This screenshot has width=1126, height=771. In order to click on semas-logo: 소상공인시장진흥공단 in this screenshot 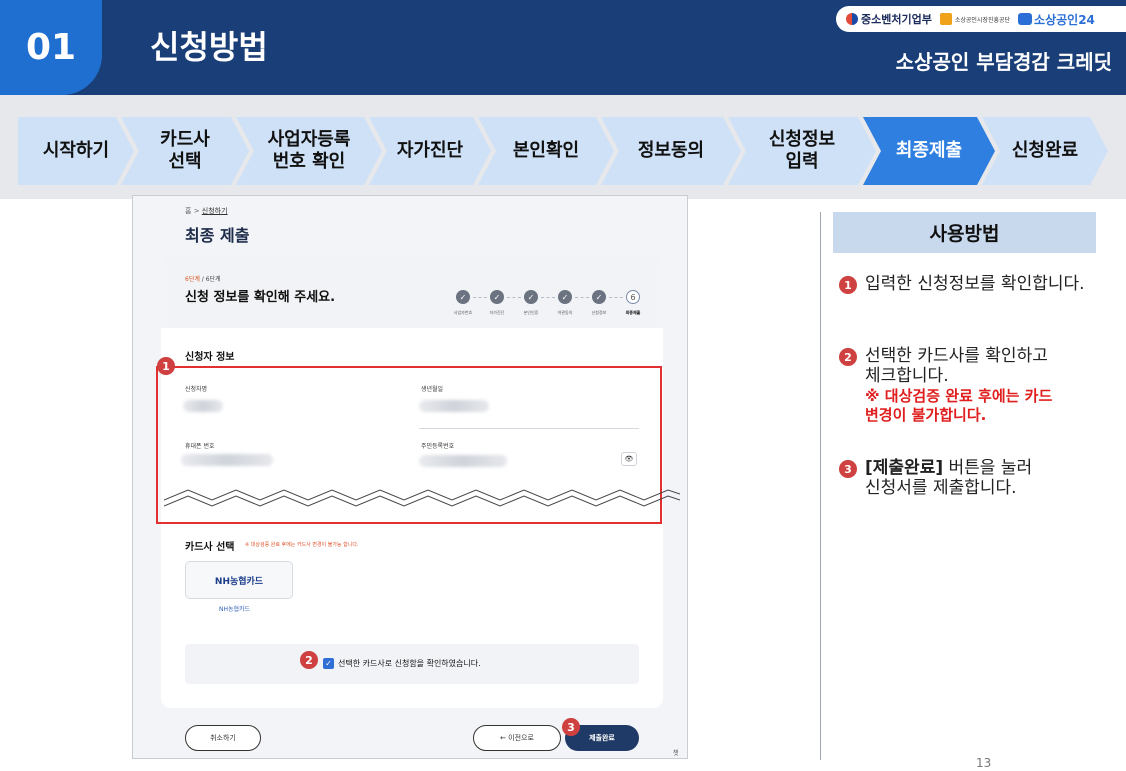, I will do `click(974, 19)`.